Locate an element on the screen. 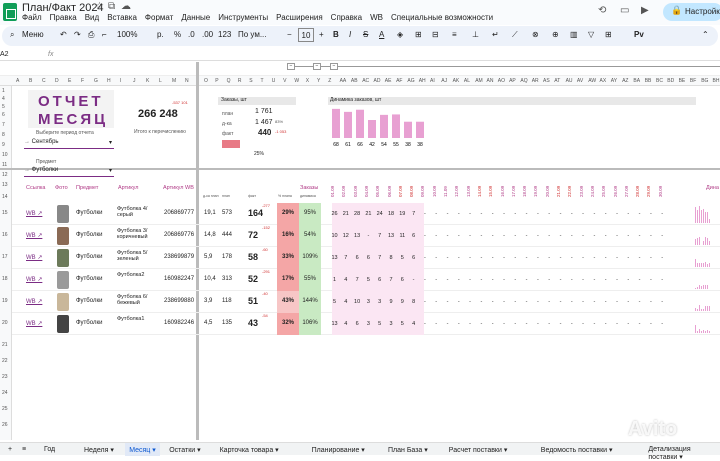 This screenshot has height=461, width=720. group-collapse-icon: − is located at coordinates (334, 66).